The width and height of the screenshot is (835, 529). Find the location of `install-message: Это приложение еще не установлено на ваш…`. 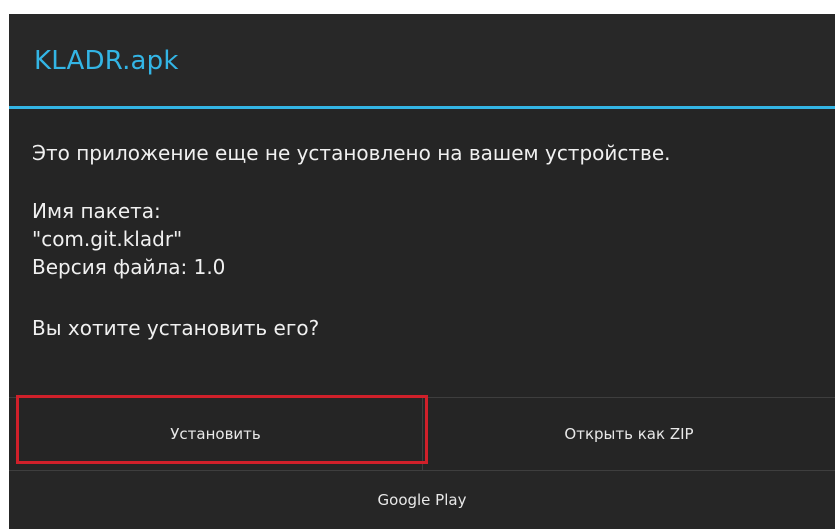

install-message: Это приложение еще не установлено на ваш… is located at coordinates (351, 153).